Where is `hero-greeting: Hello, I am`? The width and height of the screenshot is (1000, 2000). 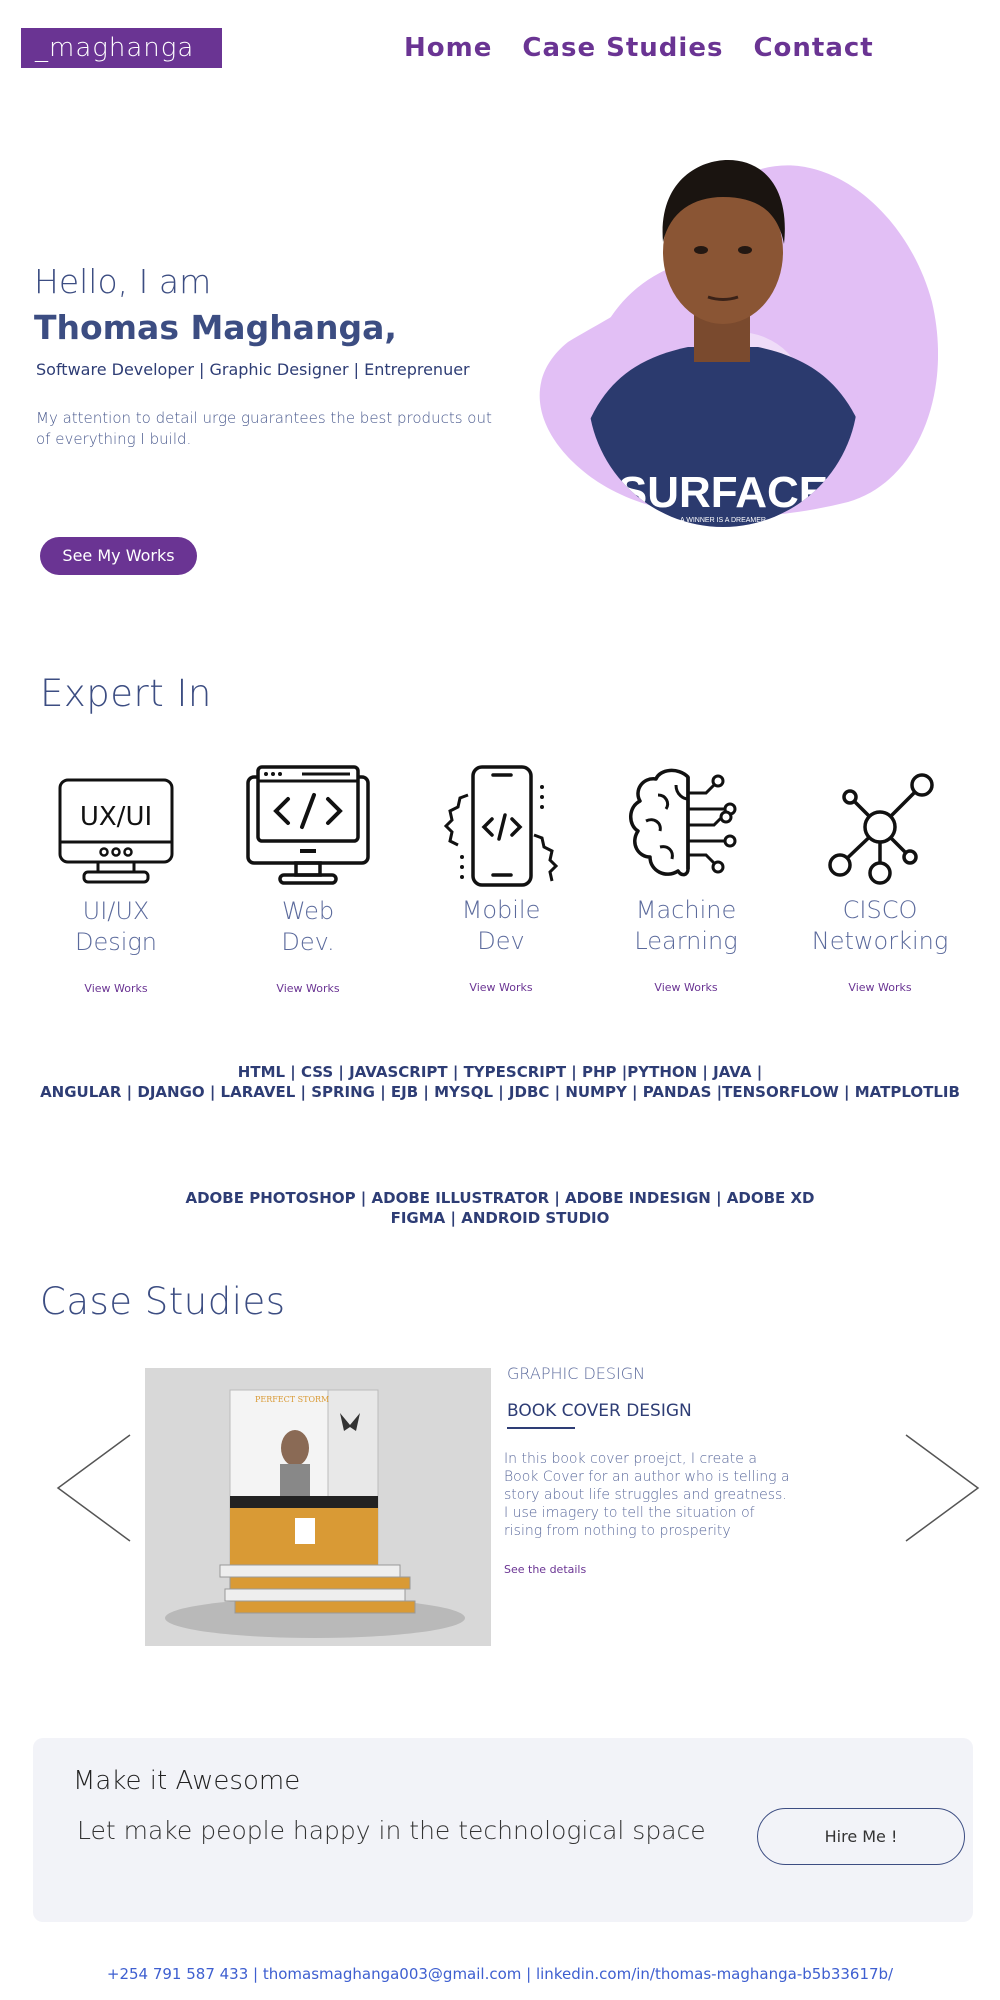
hero-greeting: Hello, I am is located at coordinates (123, 281).